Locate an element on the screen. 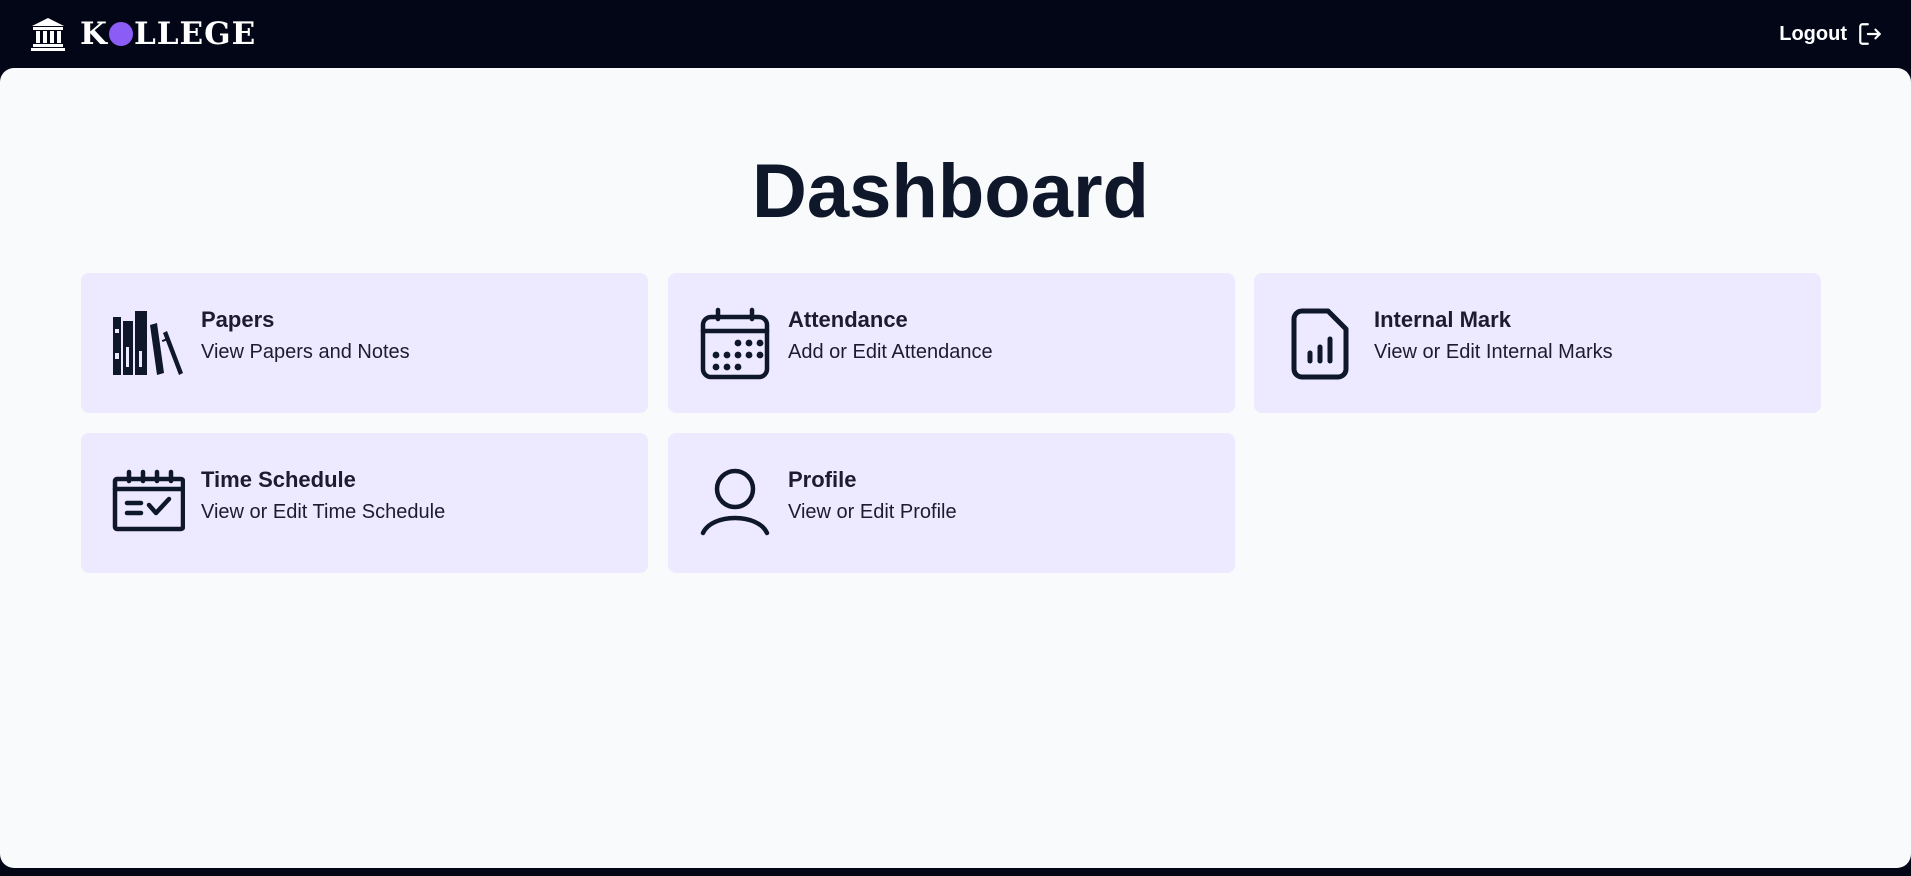 The width and height of the screenshot is (1911, 876). card-title: Time Schedule is located at coordinates (278, 479).